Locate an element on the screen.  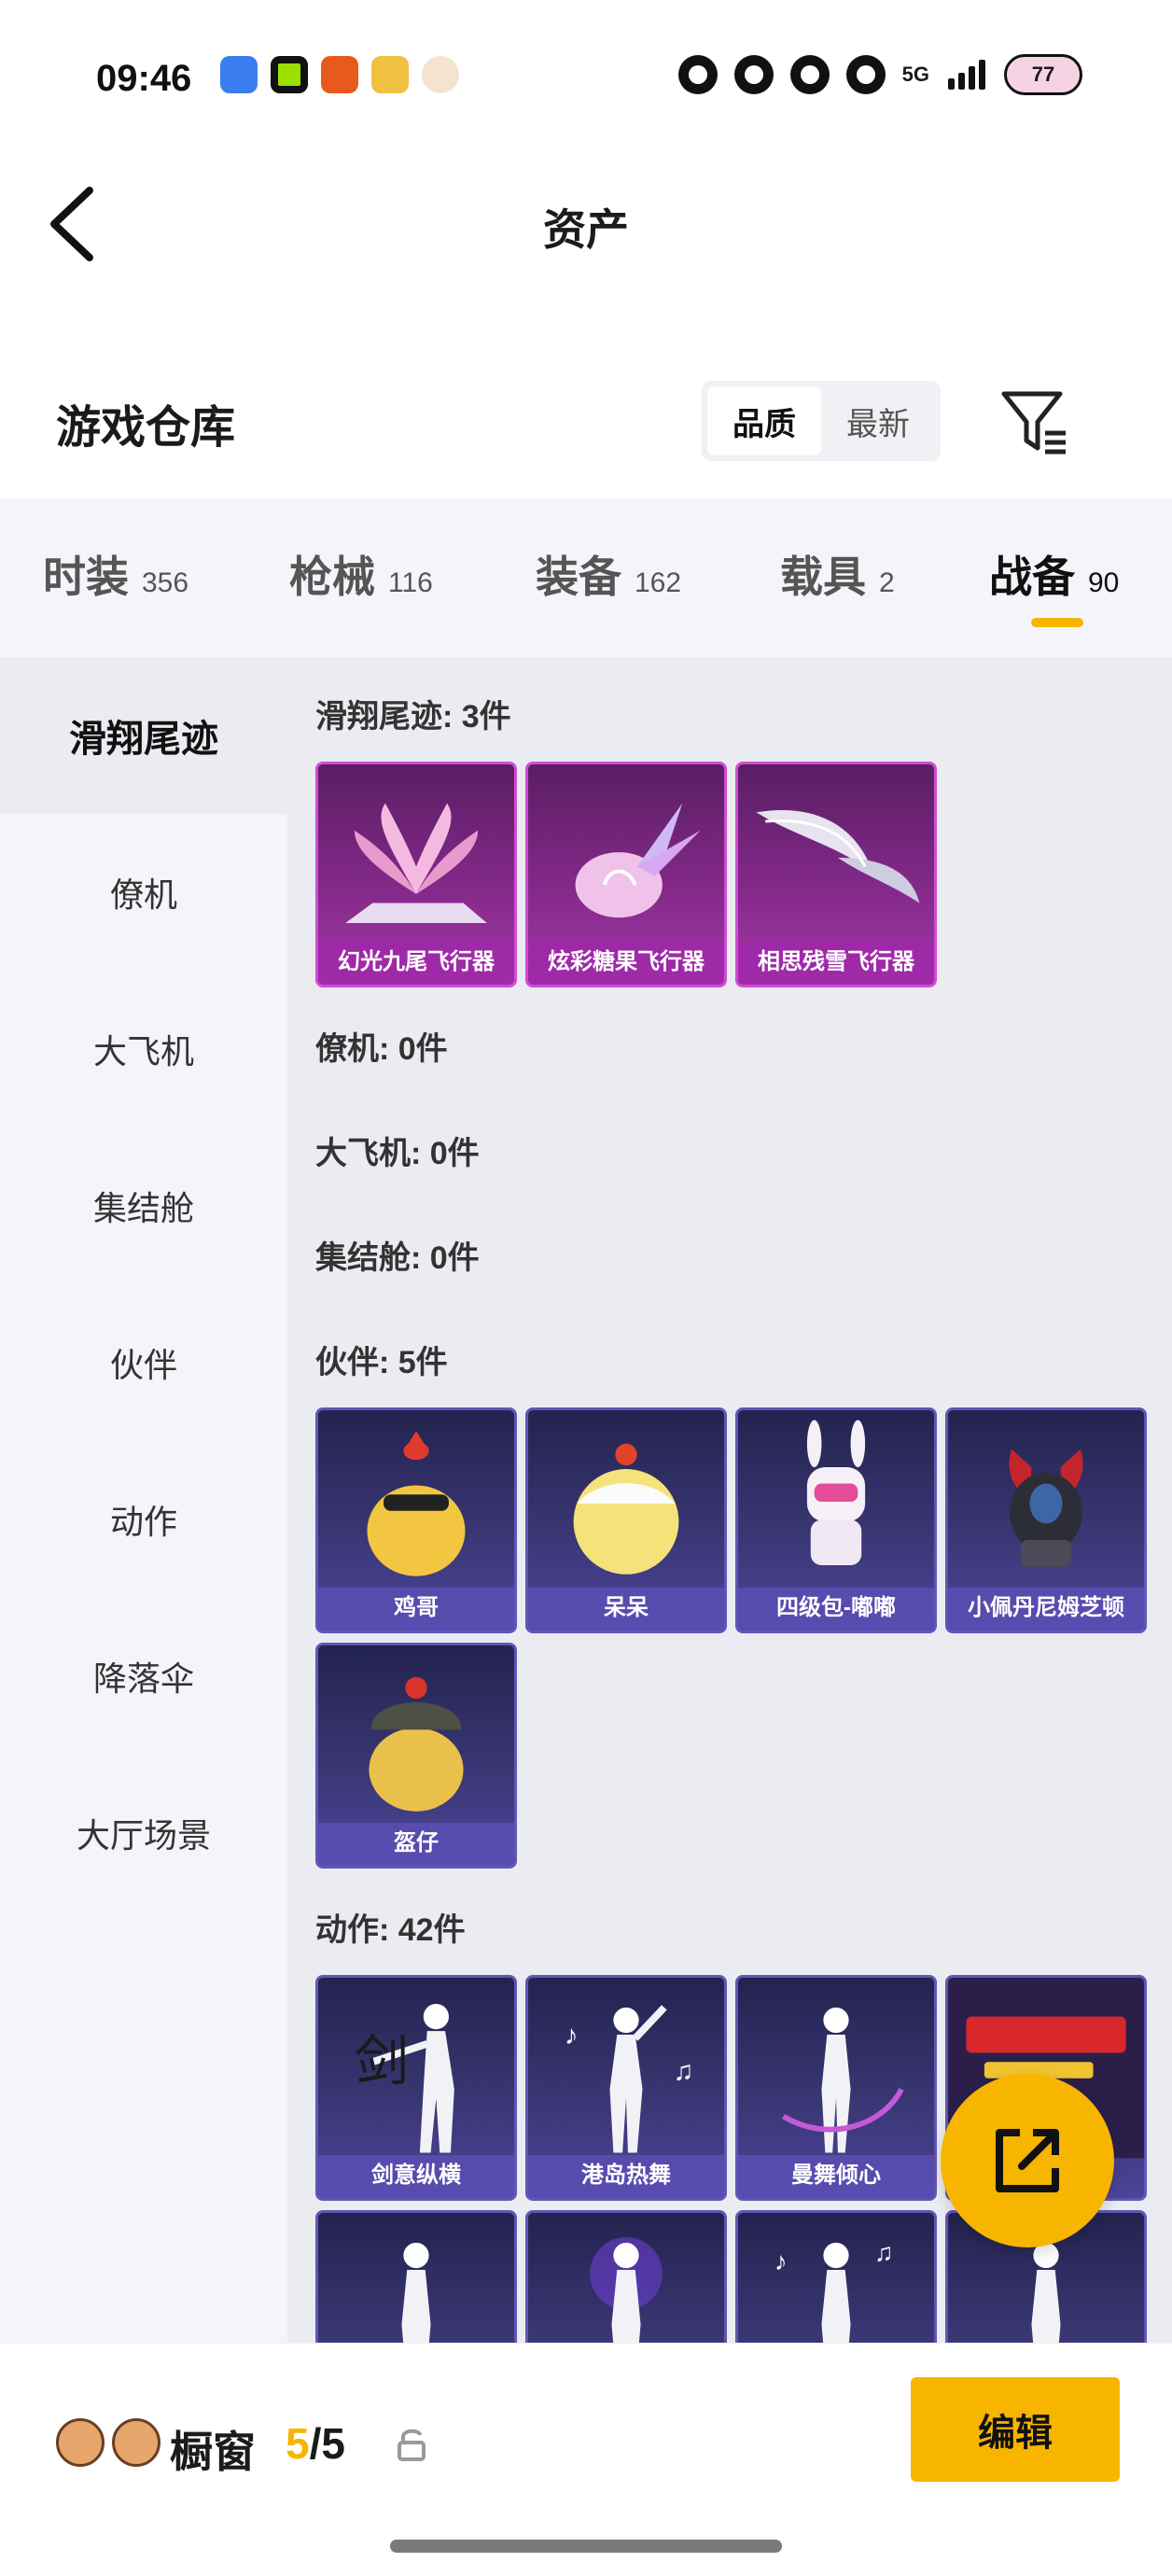
sidebar-item-companion: 伙伴 is located at coordinates (143, 1362).